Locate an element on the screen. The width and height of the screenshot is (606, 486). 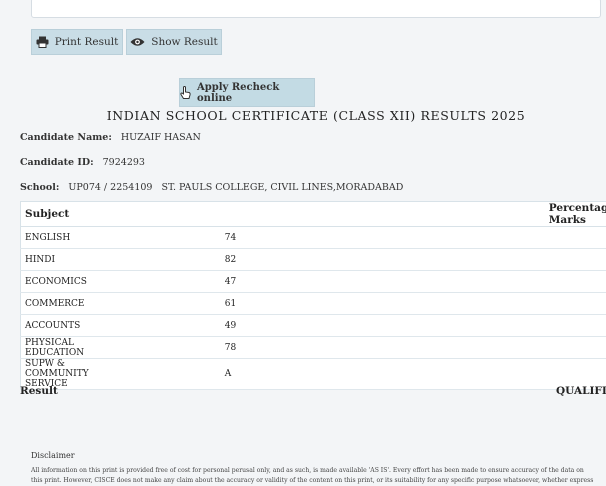
table-header-row: Subject Percentage Marks is located at coordinates (313, 214).